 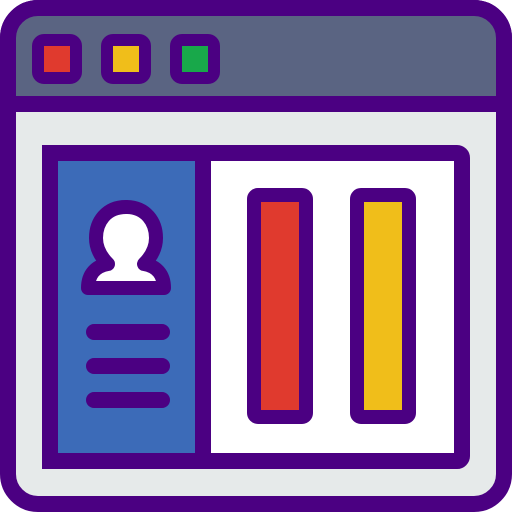 I want to click on close-dot-icon, so click(x=57, y=59).